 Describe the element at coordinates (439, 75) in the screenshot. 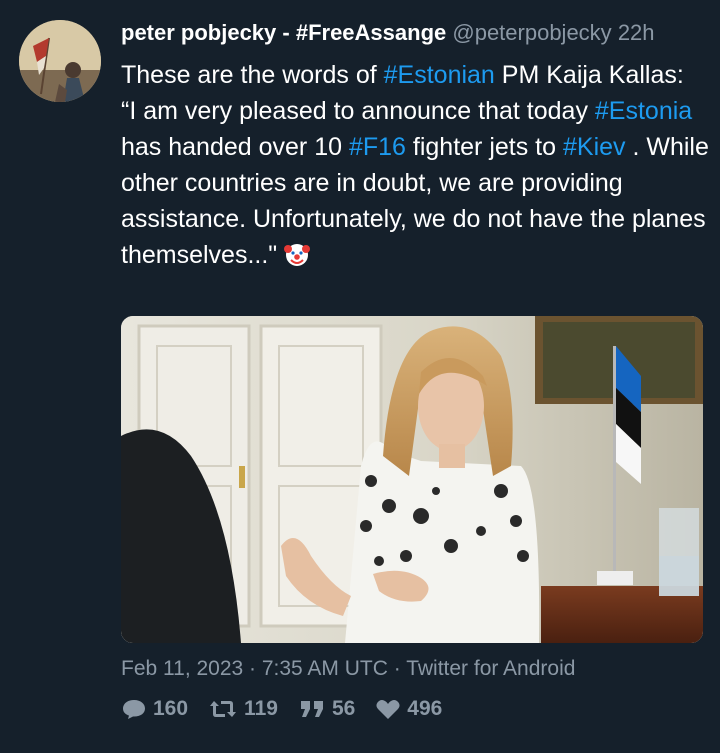

I see `hashtag-estonian: #Estonian` at that location.